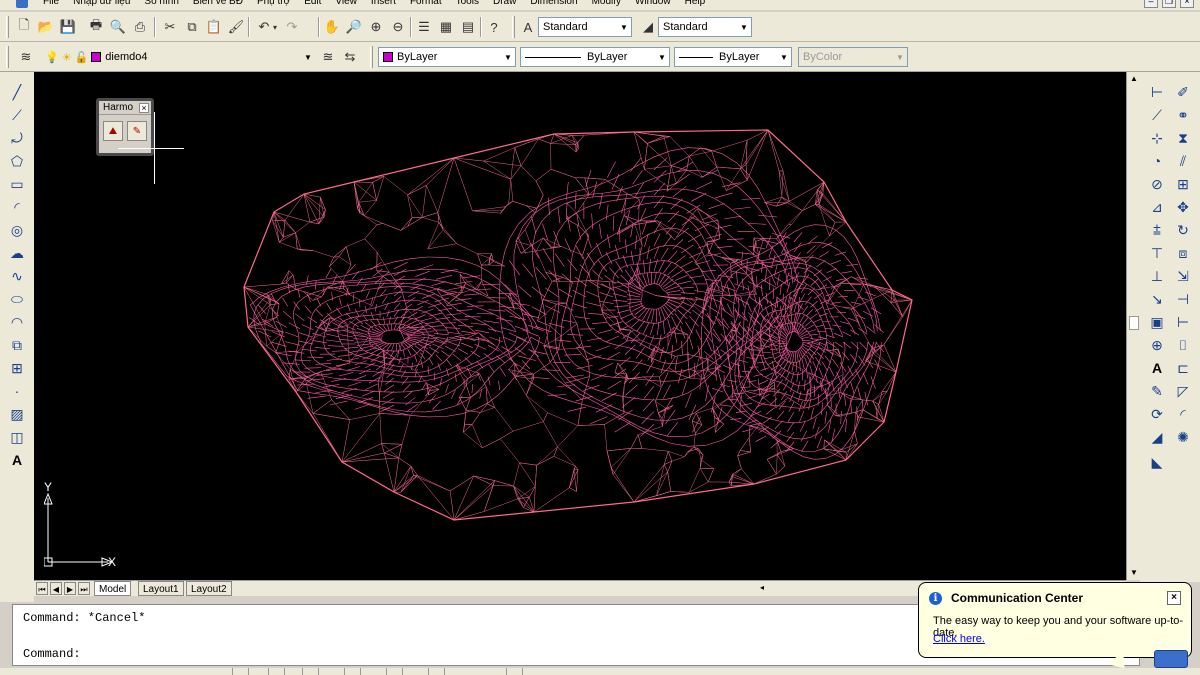 This screenshot has height=675, width=1200. What do you see at coordinates (52, 57) in the screenshot?
I see `layer-on-icon: 💡` at bounding box center [52, 57].